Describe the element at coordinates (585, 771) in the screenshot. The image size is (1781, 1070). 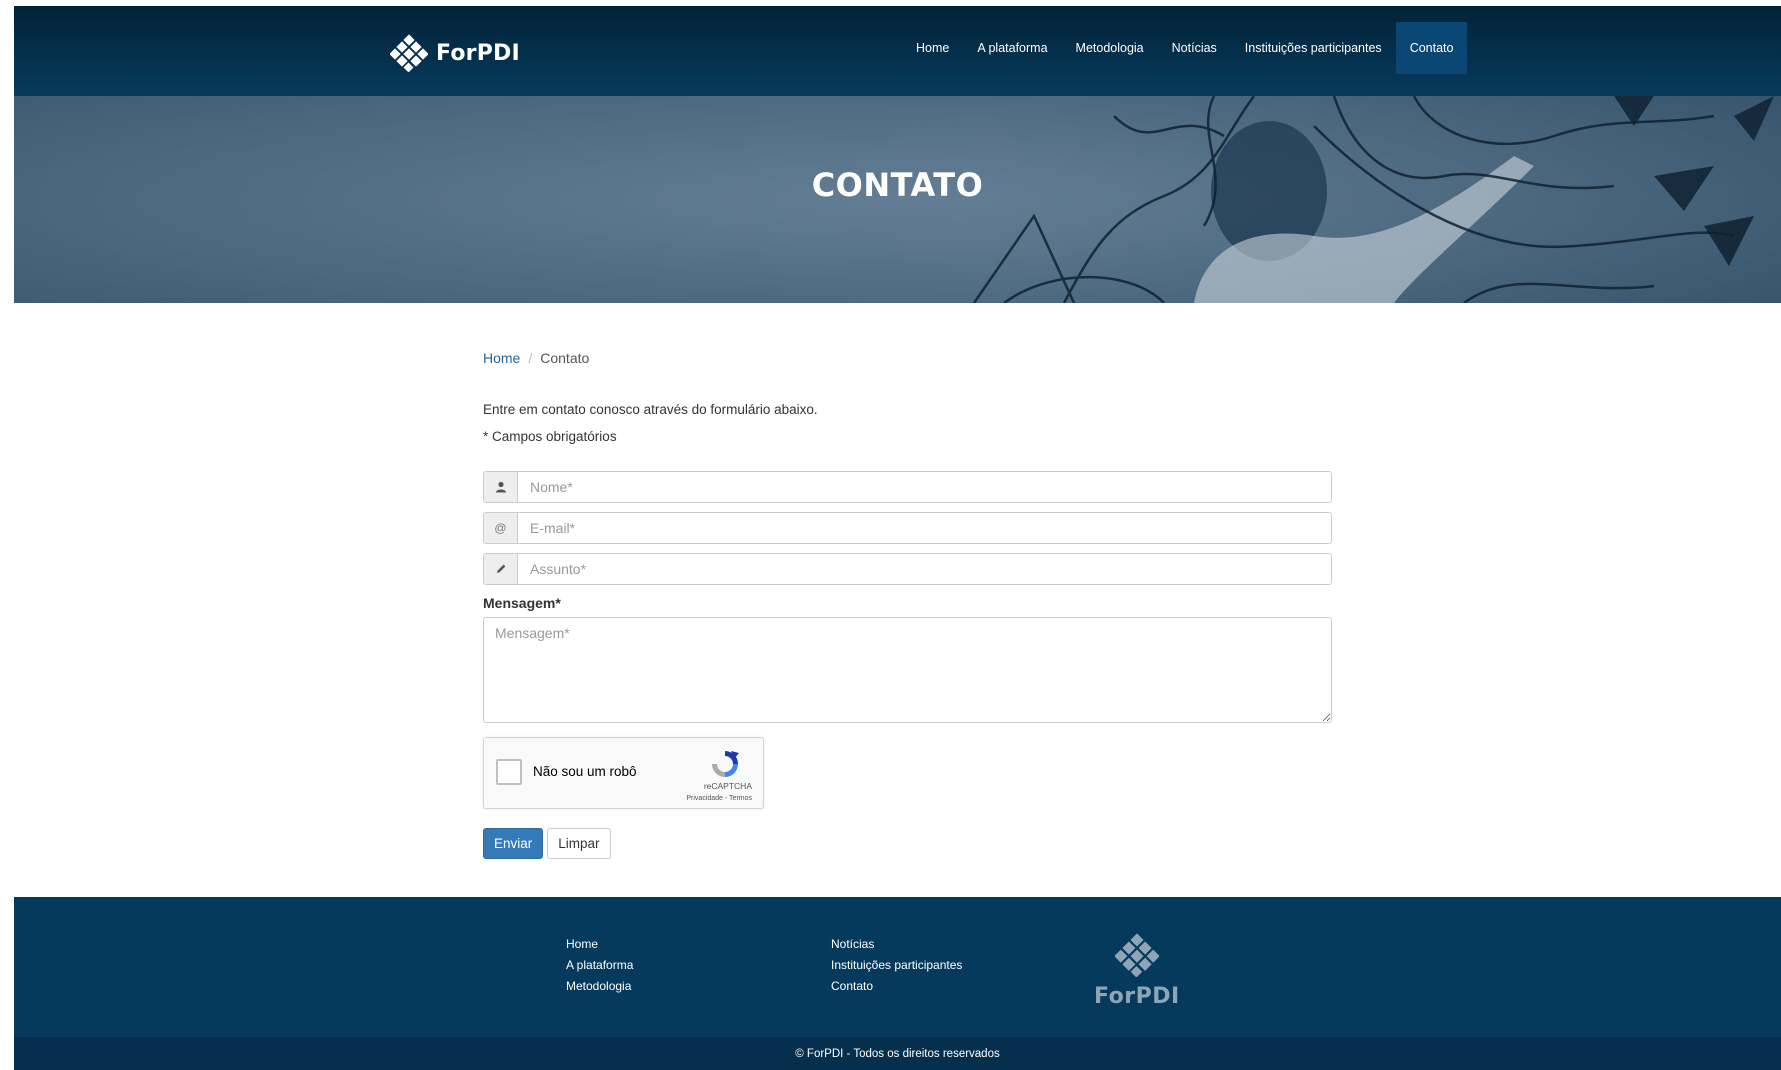
I see `recaptcha-label: Não sou um robô` at that location.